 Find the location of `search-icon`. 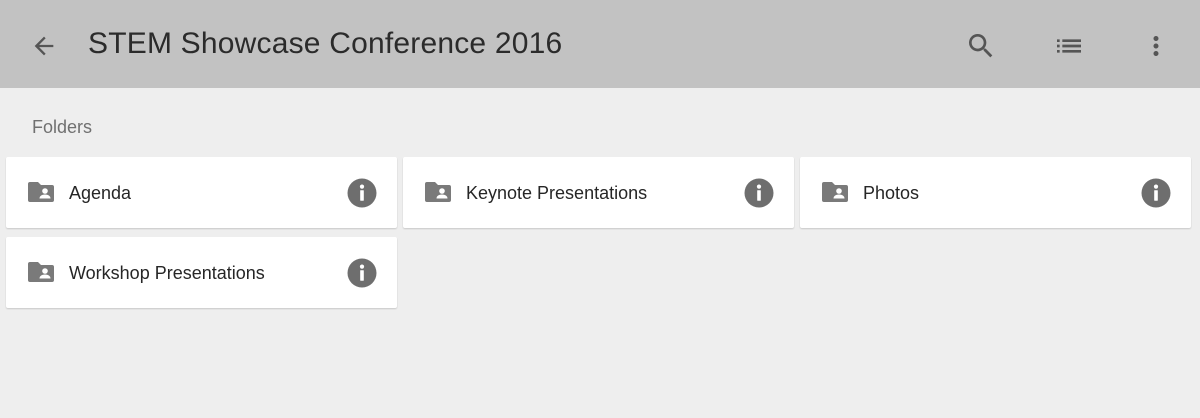

search-icon is located at coordinates (981, 46).